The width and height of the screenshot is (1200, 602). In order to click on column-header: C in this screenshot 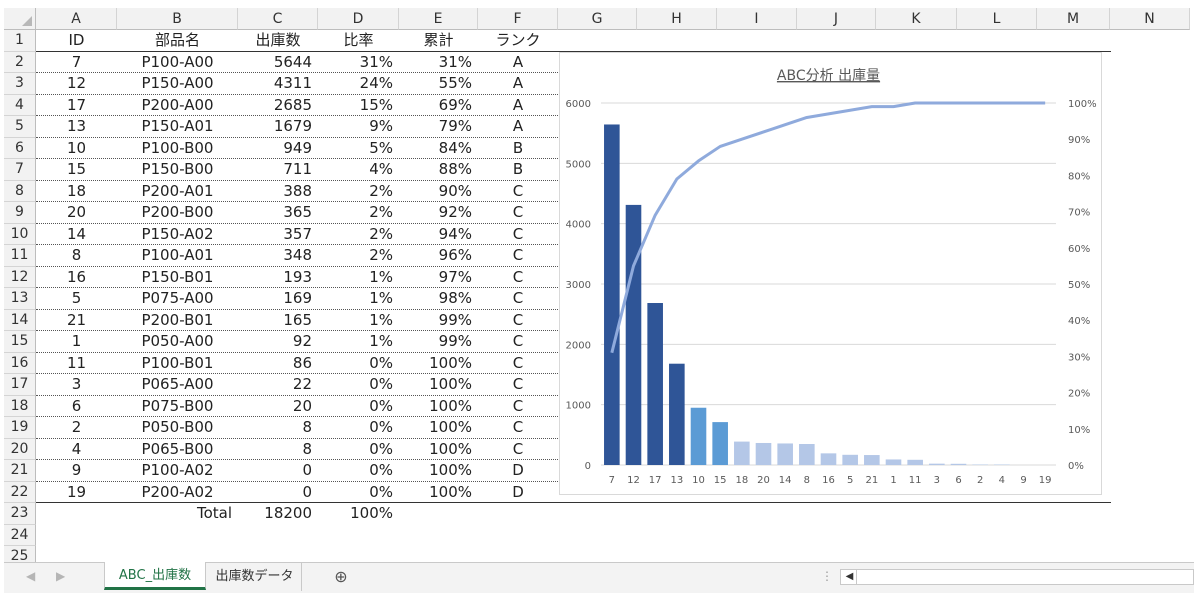, I will do `click(278, 19)`.